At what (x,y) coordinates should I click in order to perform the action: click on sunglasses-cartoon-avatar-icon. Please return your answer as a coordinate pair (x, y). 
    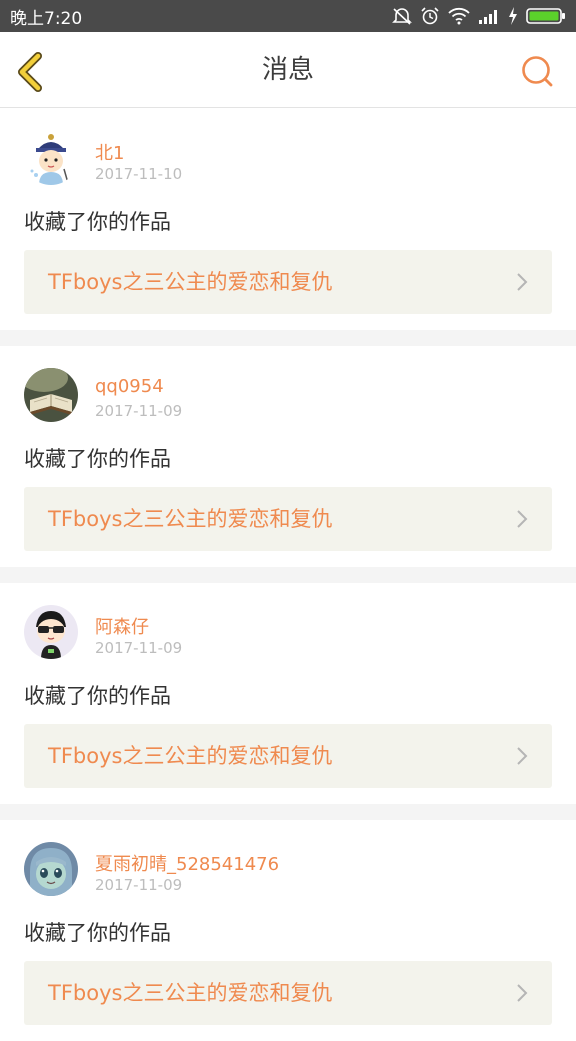
    Looking at the image, I should click on (51, 632).